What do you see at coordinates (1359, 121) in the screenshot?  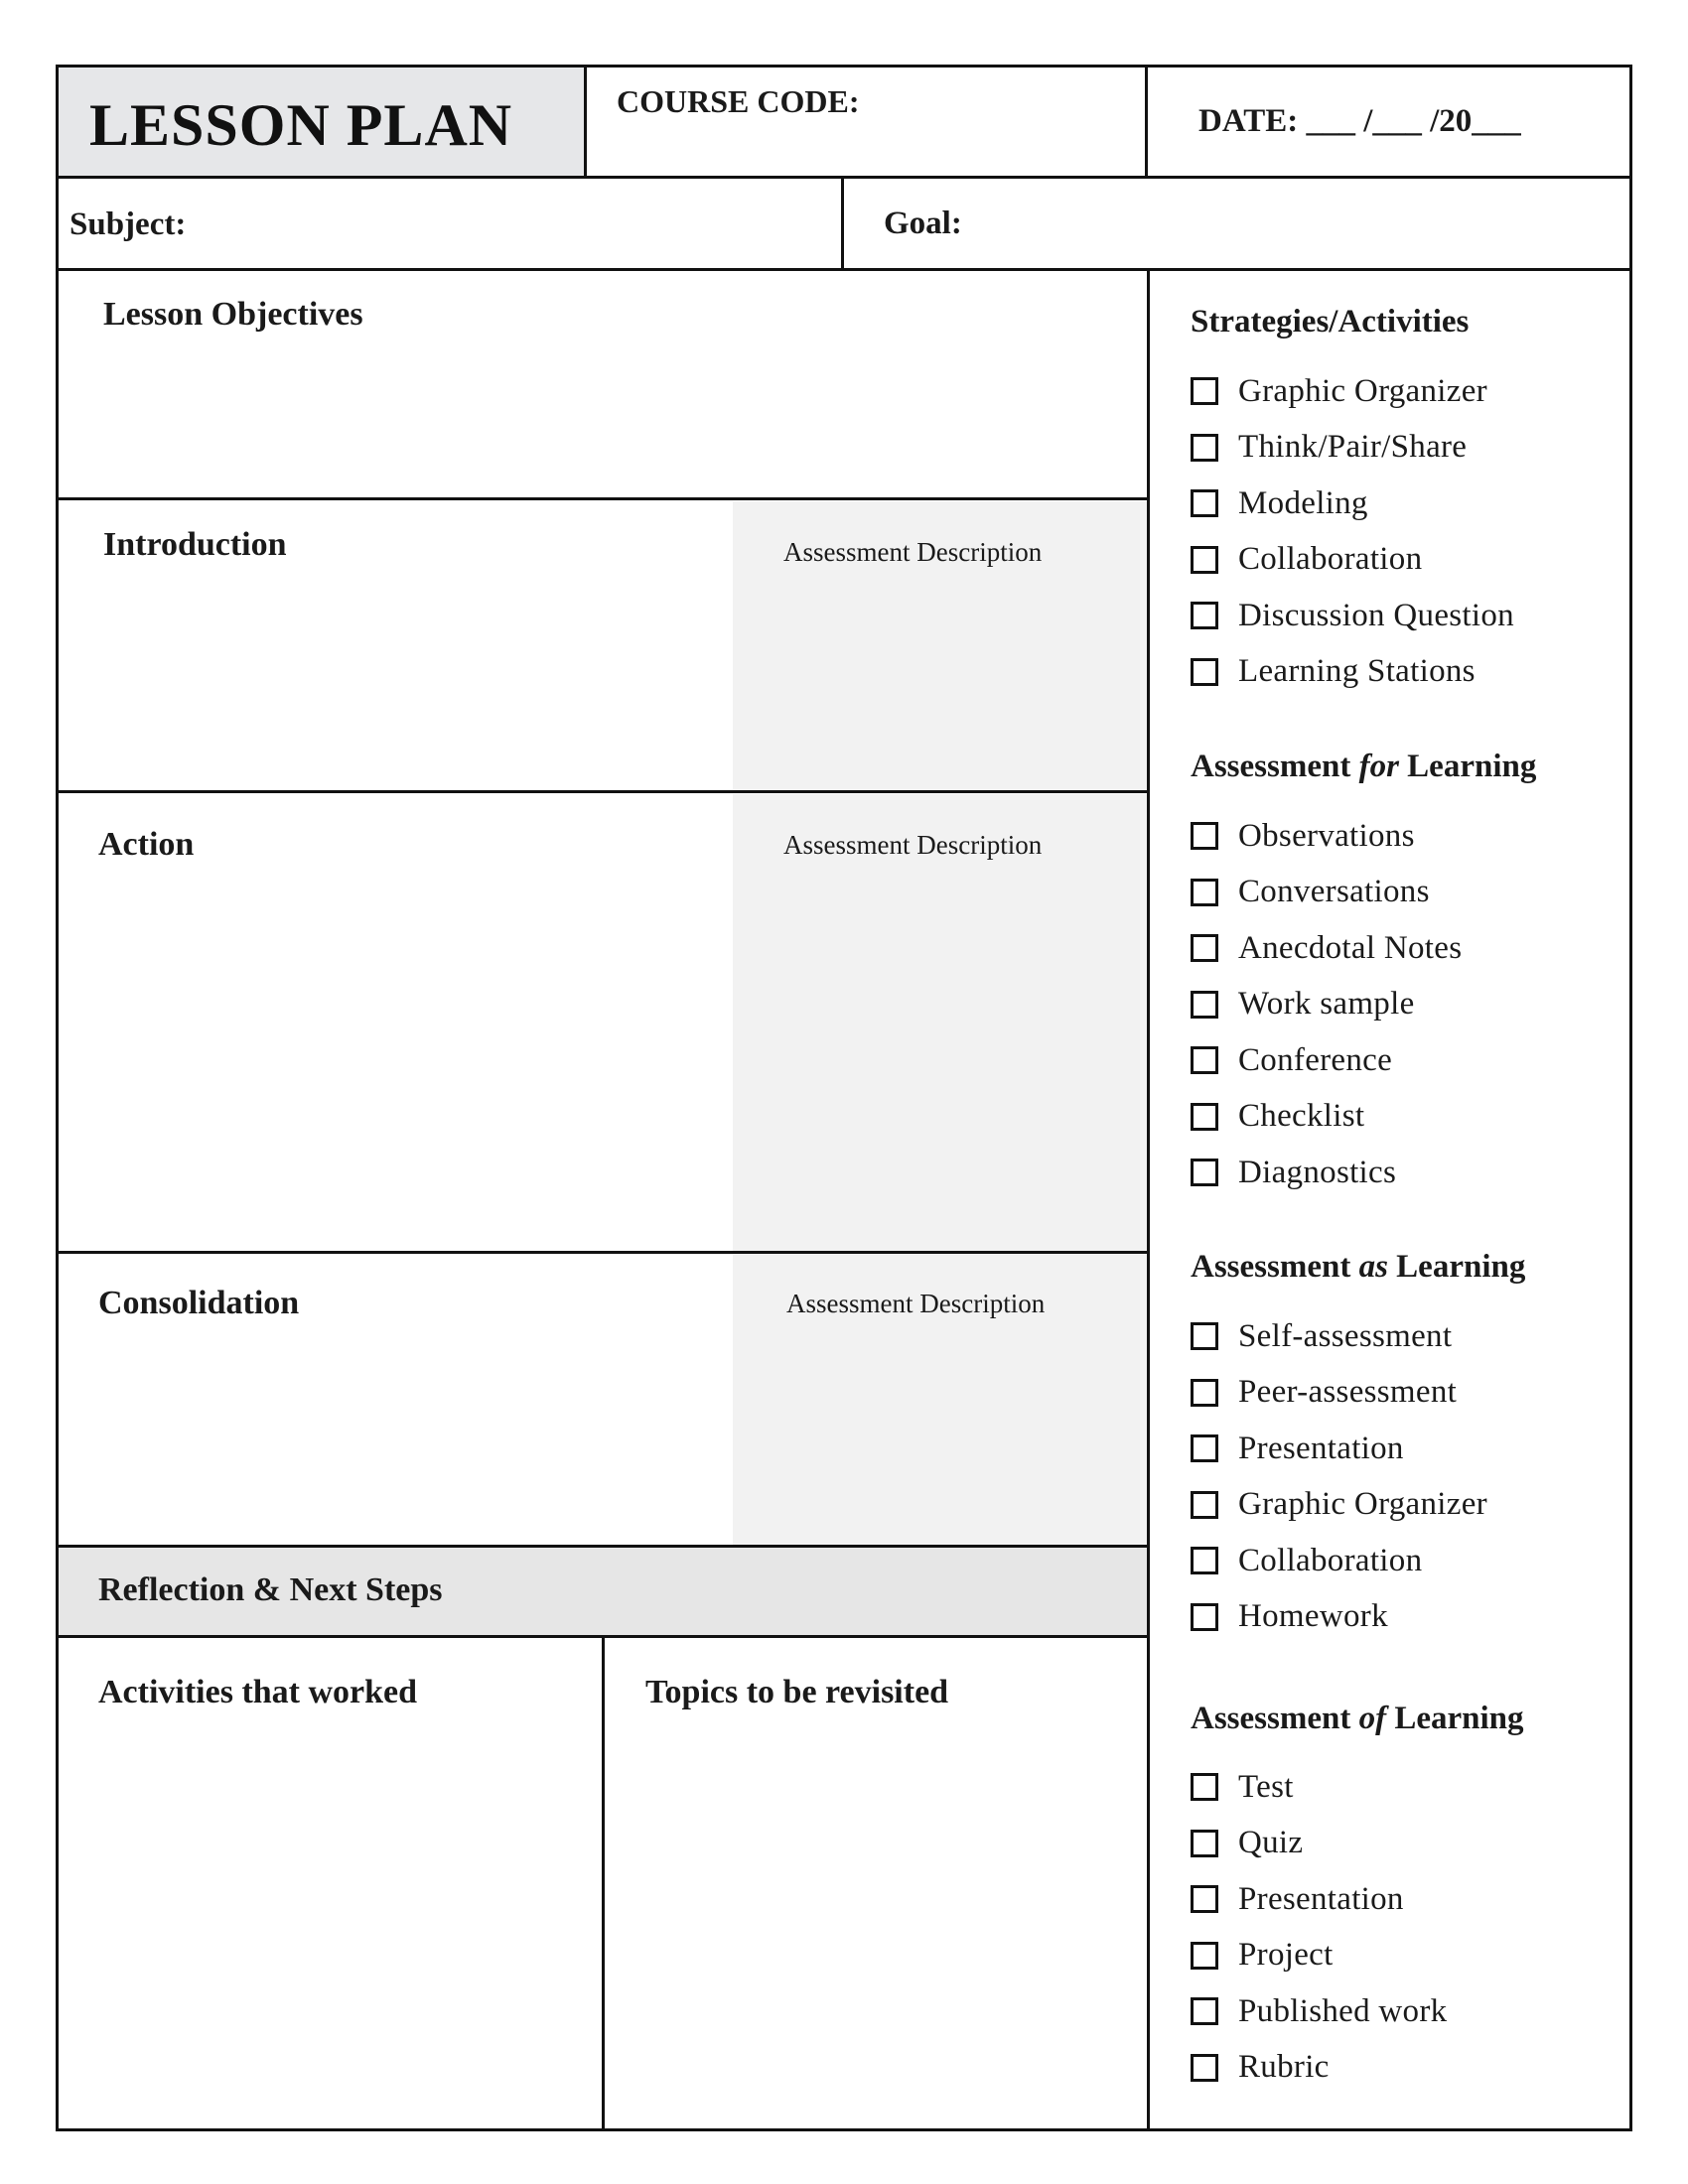 I see `date-field: DATE: ___ /___ /20___` at bounding box center [1359, 121].